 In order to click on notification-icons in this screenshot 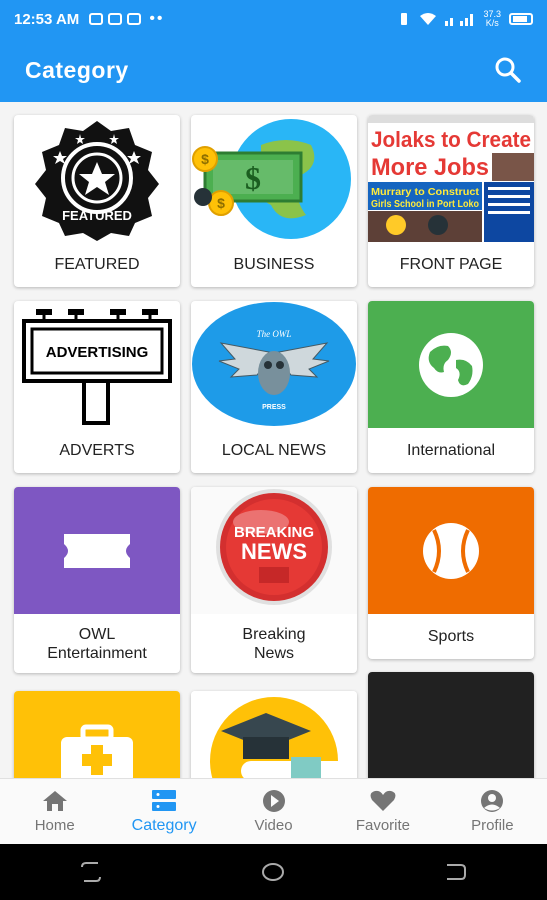, I will do `click(115, 19)`.